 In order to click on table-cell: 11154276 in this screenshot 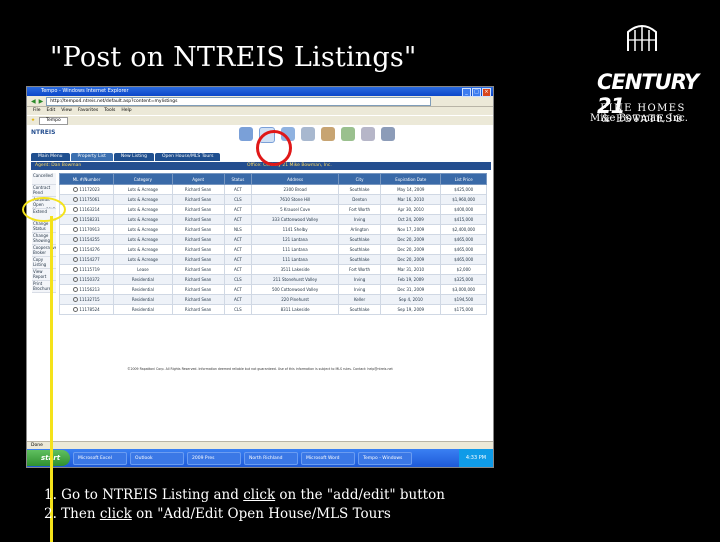, I will do `click(86, 249)`.